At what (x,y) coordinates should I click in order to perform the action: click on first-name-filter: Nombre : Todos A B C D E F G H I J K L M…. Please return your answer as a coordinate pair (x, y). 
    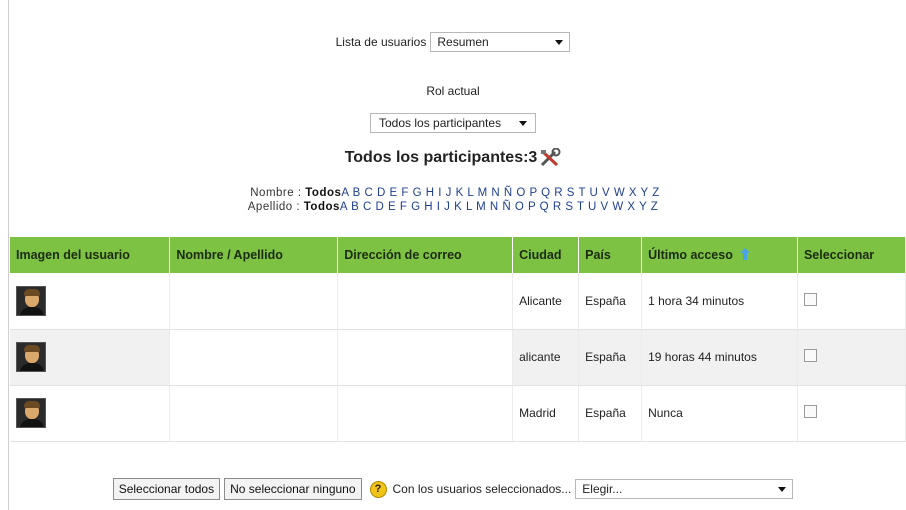
    Looking at the image, I should click on (452, 193).